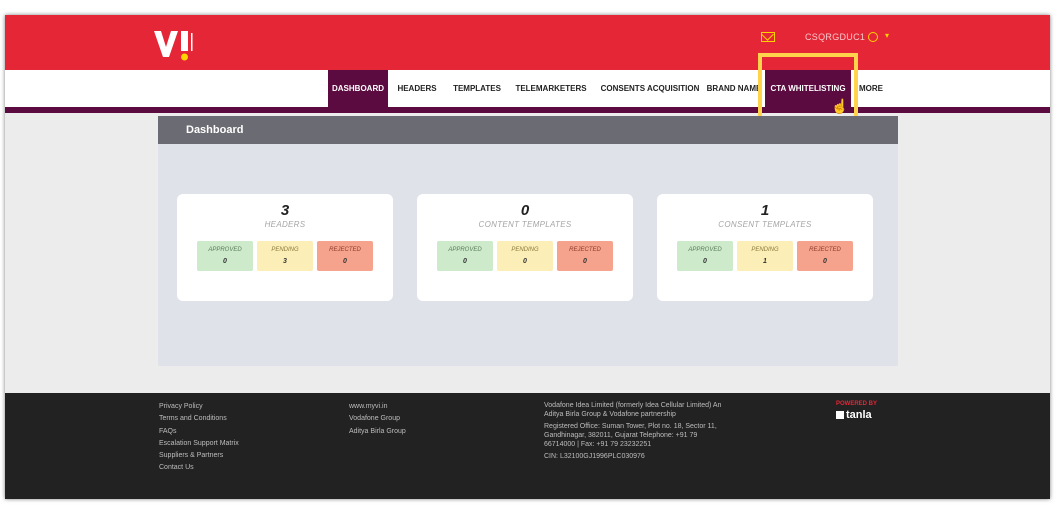 Image resolution: width=1057 pixels, height=505 pixels. Describe the element at coordinates (734, 88) in the screenshot. I see `nav-brand-name: BRAND NAME` at that location.